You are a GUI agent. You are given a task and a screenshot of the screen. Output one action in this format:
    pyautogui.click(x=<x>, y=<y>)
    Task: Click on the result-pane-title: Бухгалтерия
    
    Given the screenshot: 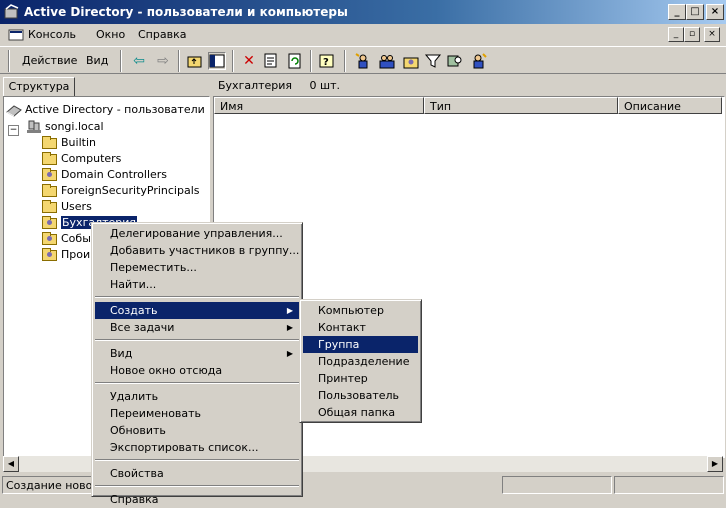 What is the action you would take?
    pyautogui.click(x=255, y=85)
    